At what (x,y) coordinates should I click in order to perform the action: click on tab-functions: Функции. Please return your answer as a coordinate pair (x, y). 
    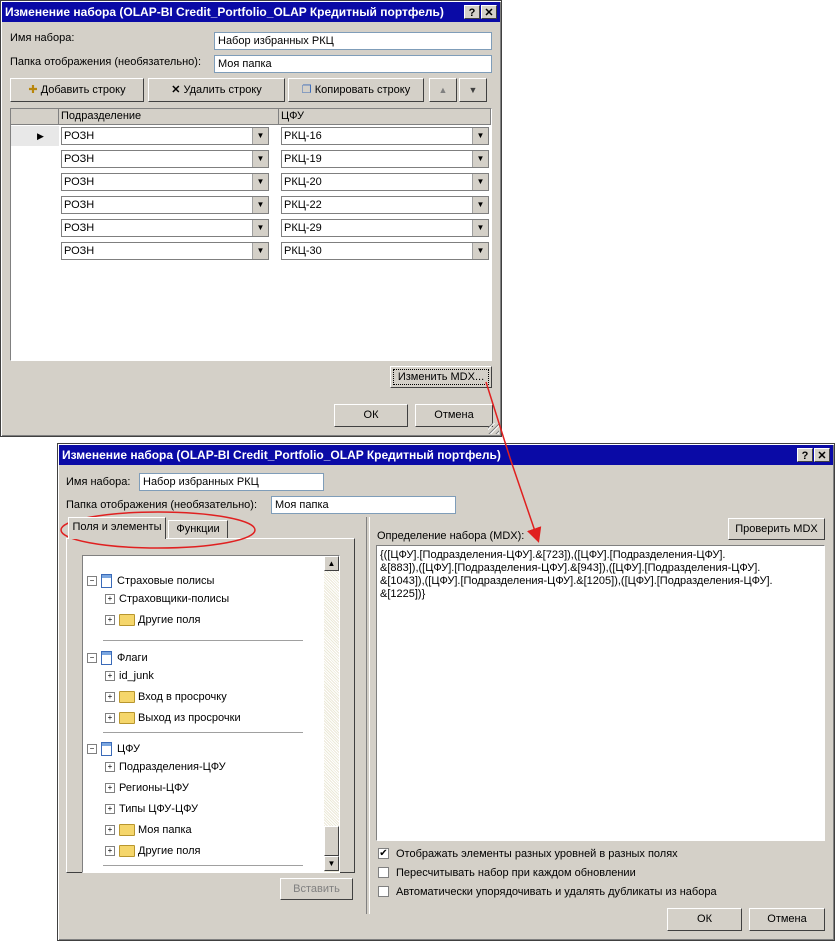
    Looking at the image, I should click on (198, 529).